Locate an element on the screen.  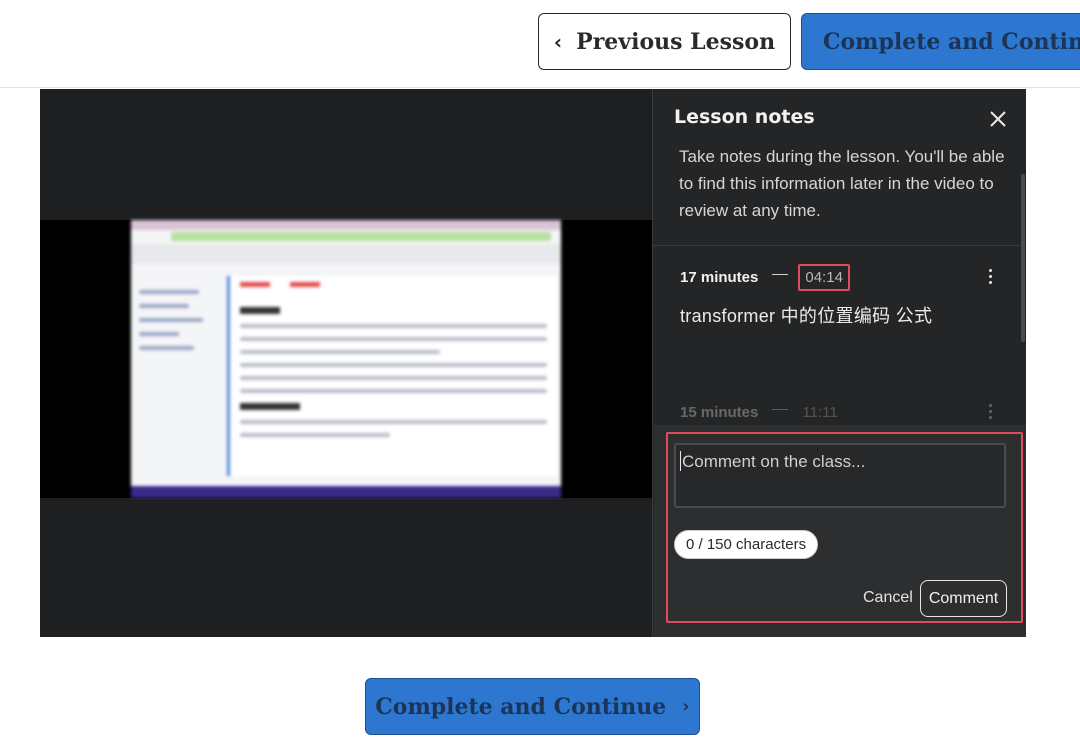
note-meta: 15 minutes 11:11 is located at coordinates (842, 412).